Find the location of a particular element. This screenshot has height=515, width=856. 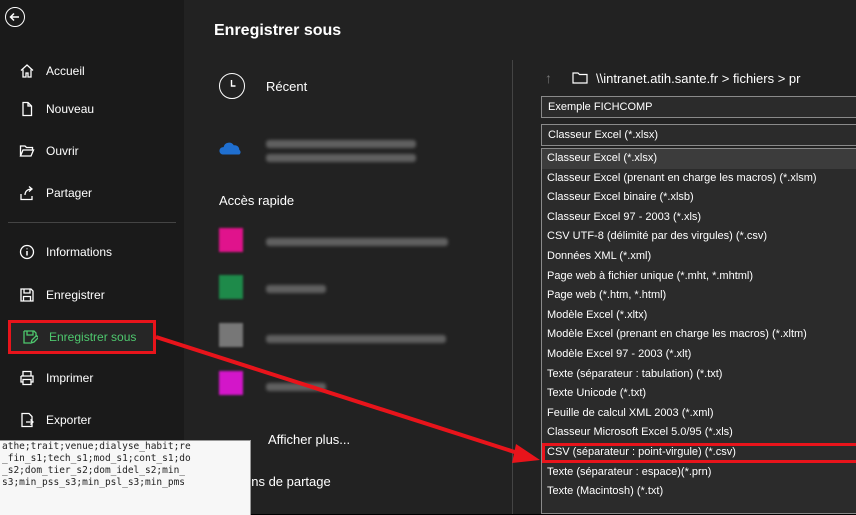

nav-item-label: Enregistrer sous is located at coordinates (93, 337).